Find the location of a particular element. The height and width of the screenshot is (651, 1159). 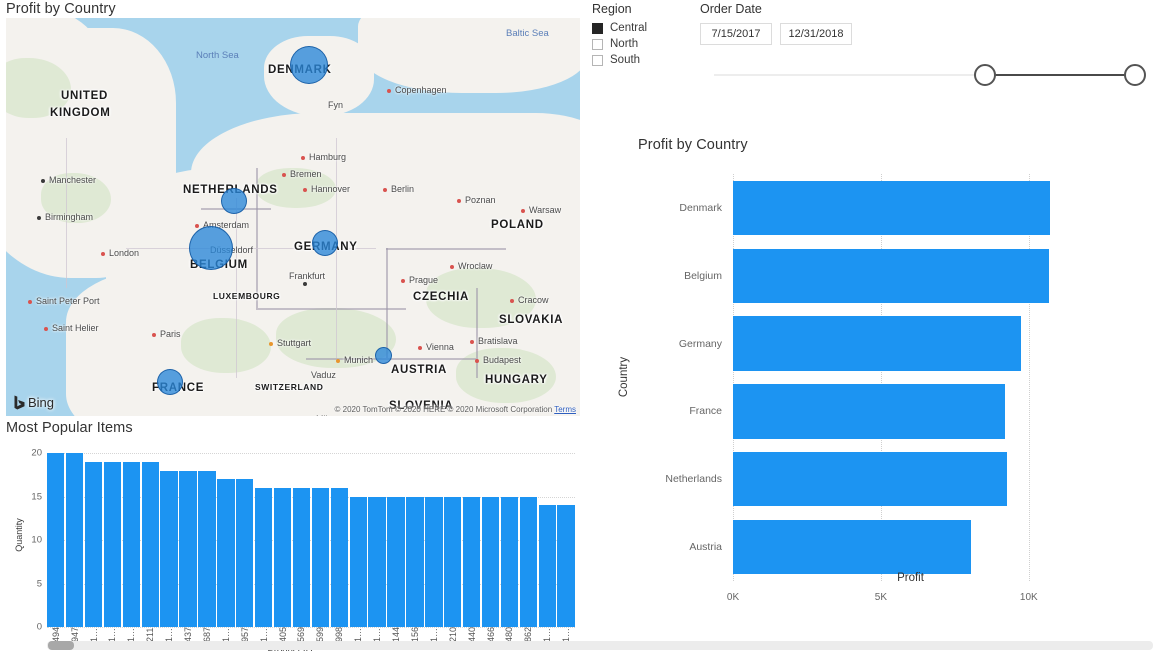

order-date-range-slider is located at coordinates (926, 75).